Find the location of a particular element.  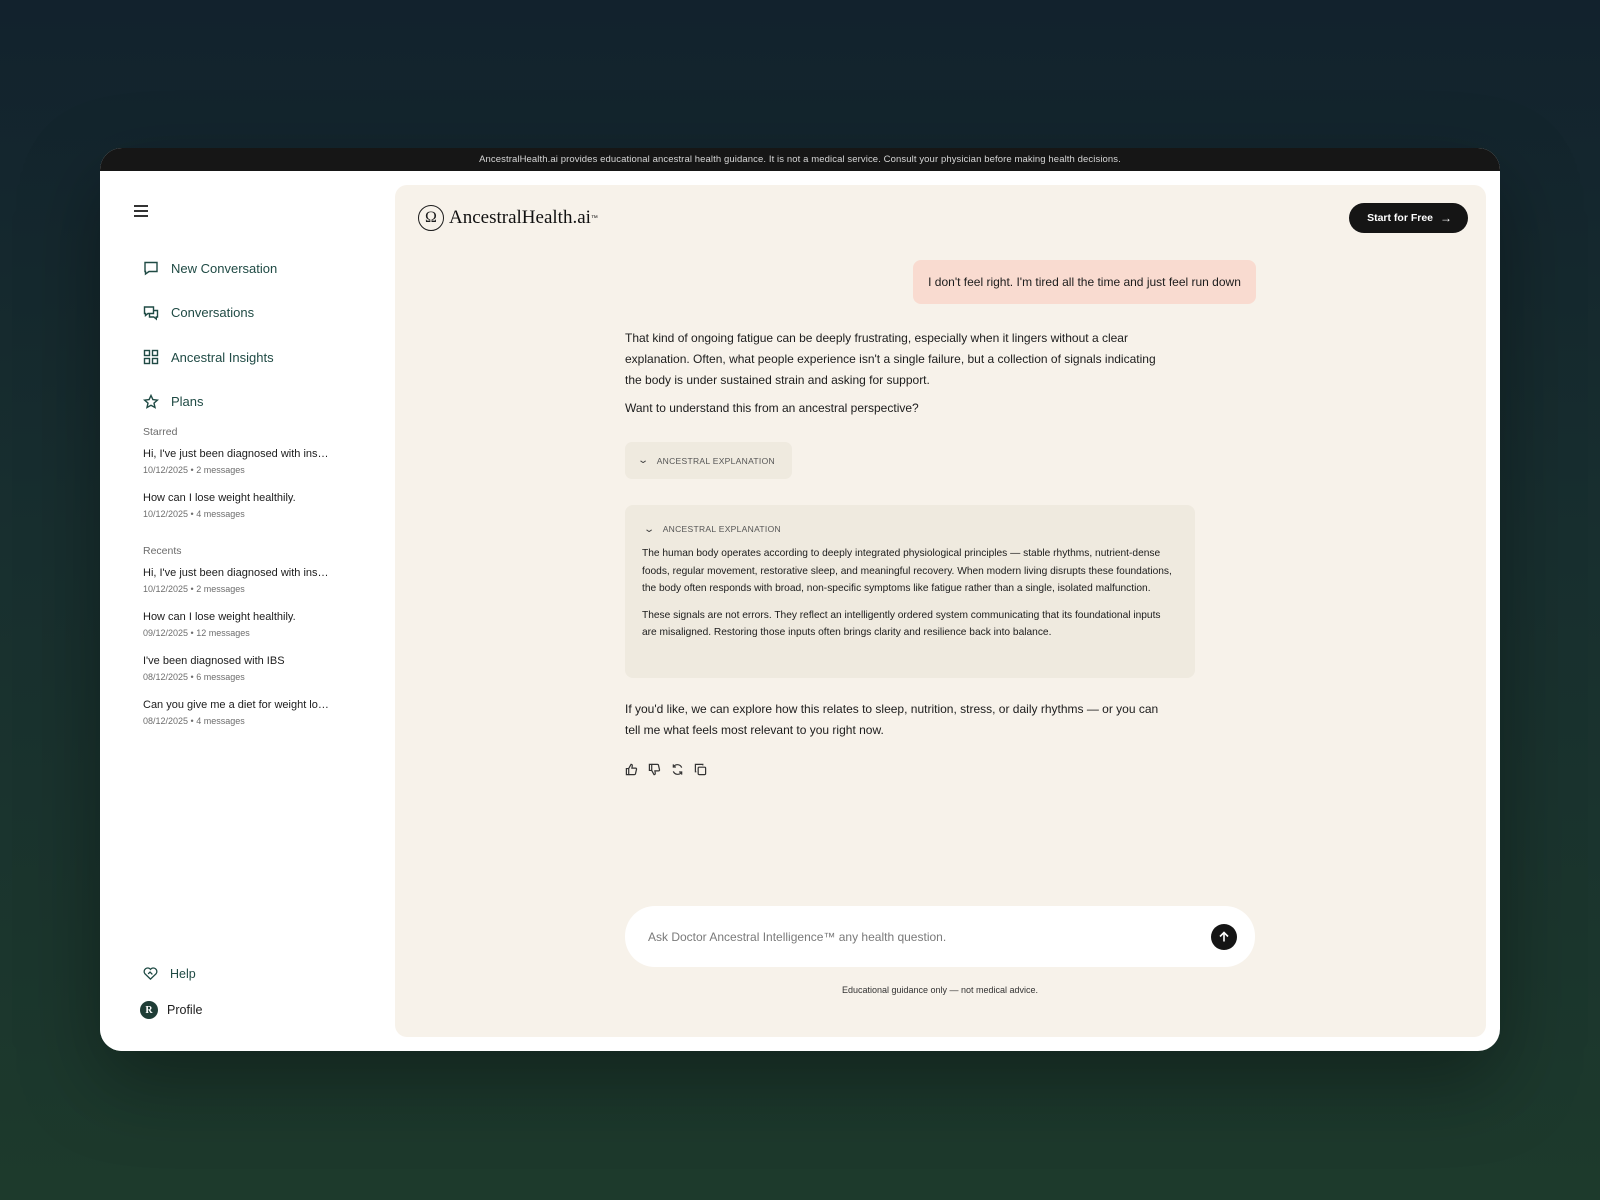

trademark-mark: ™ is located at coordinates (594, 218).